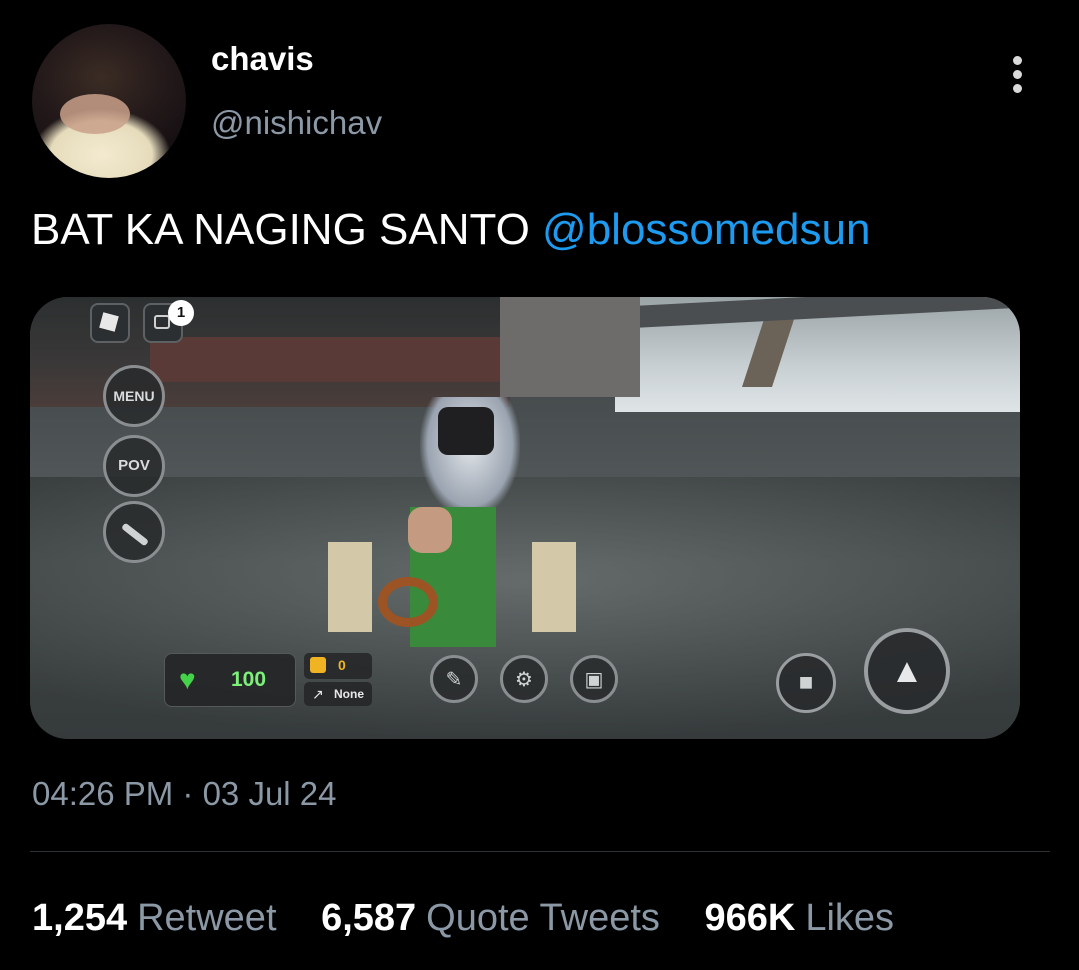  Describe the element at coordinates (466, 431) in the screenshot. I see `other-avatar-head` at that location.